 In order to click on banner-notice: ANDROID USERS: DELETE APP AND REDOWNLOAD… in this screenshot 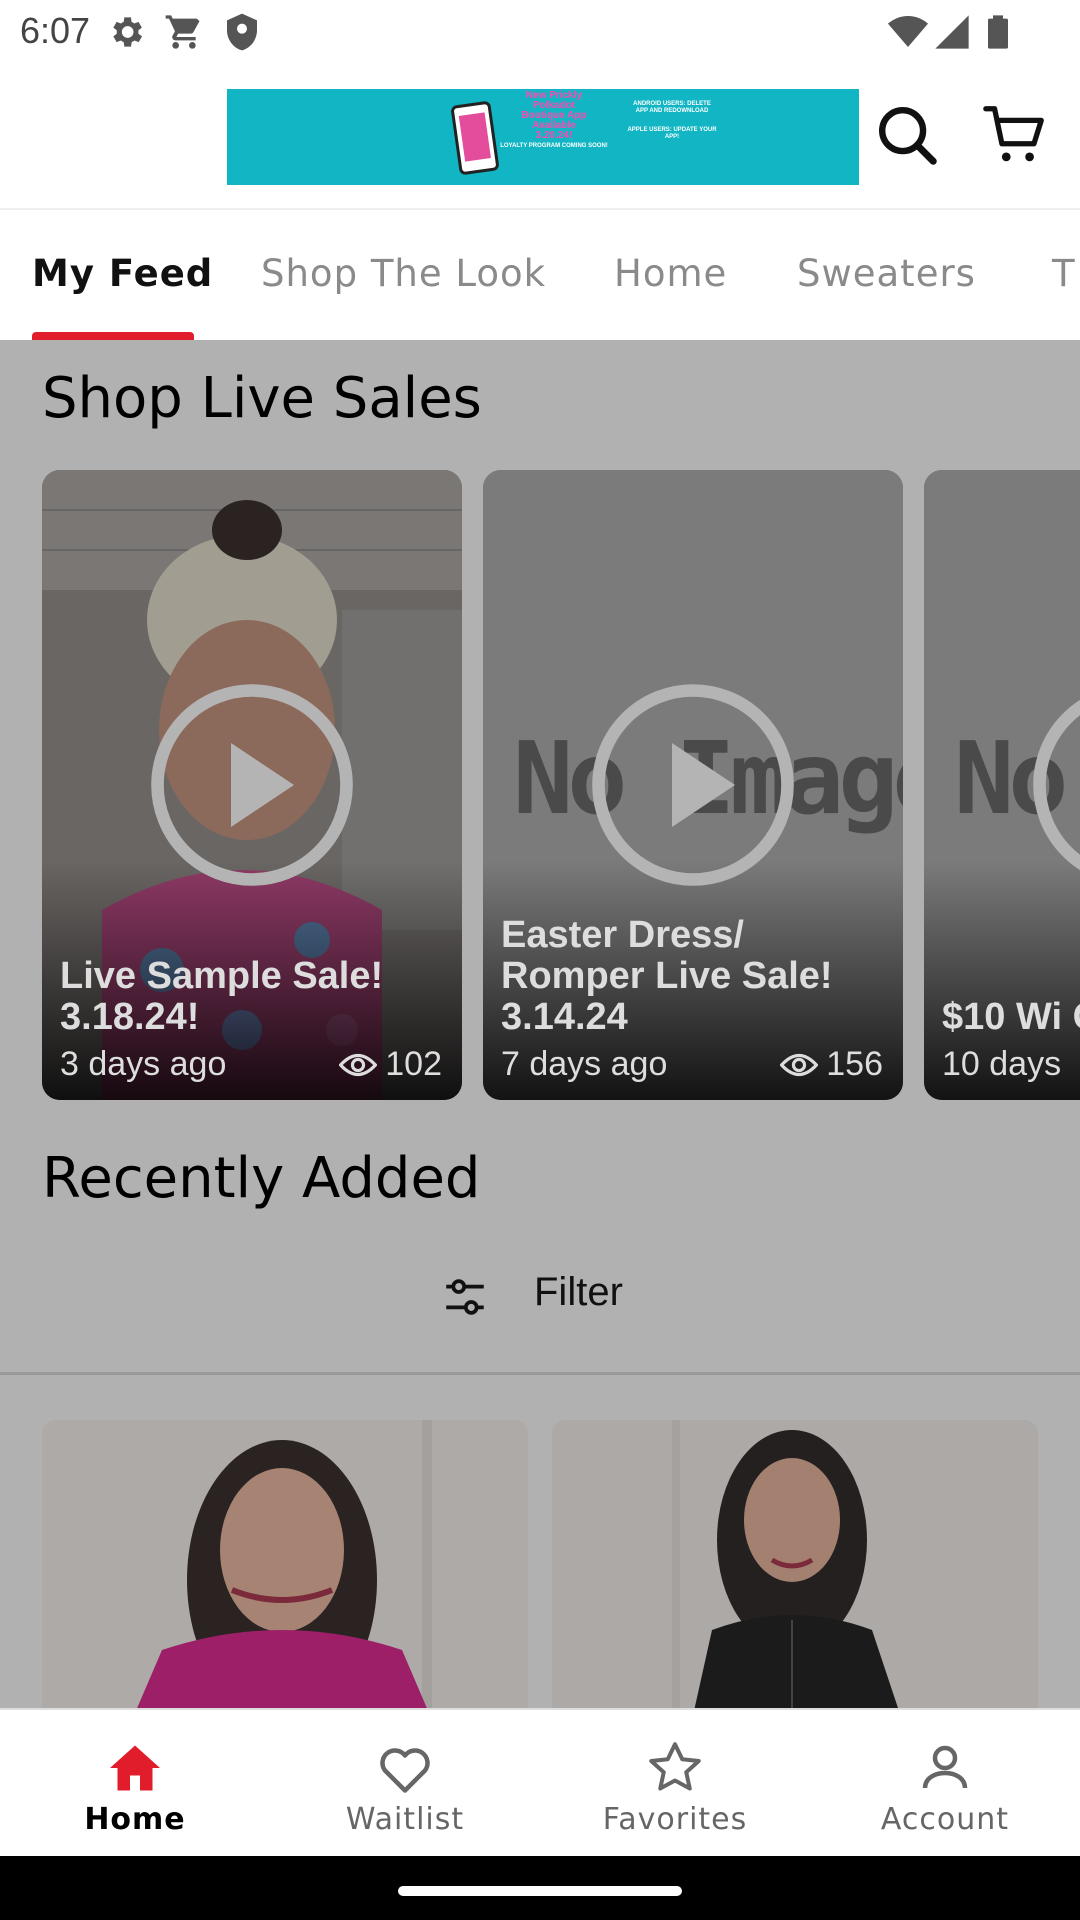, I will do `click(672, 120)`.